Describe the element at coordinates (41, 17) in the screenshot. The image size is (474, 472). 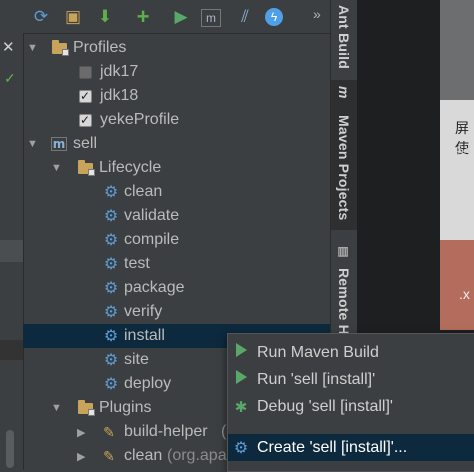
I see `reimport-icon: ⟳` at that location.